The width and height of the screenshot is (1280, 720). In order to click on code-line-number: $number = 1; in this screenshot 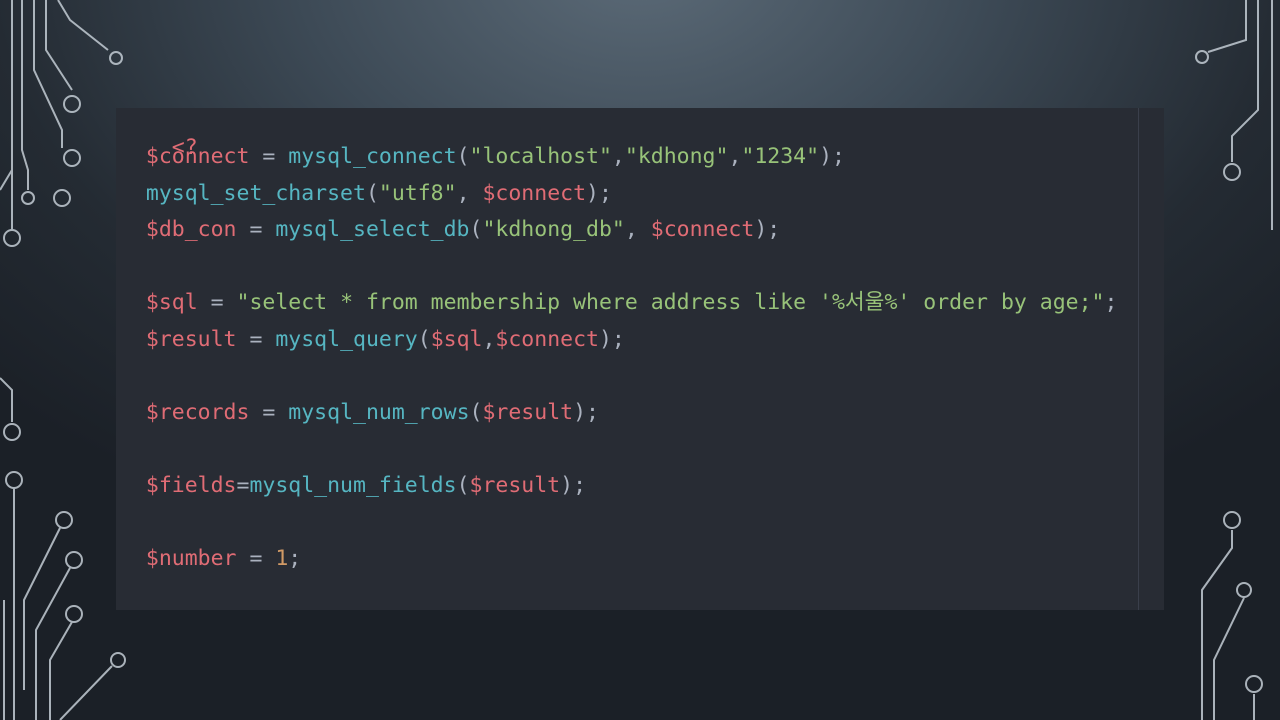, I will do `click(210, 559)`.